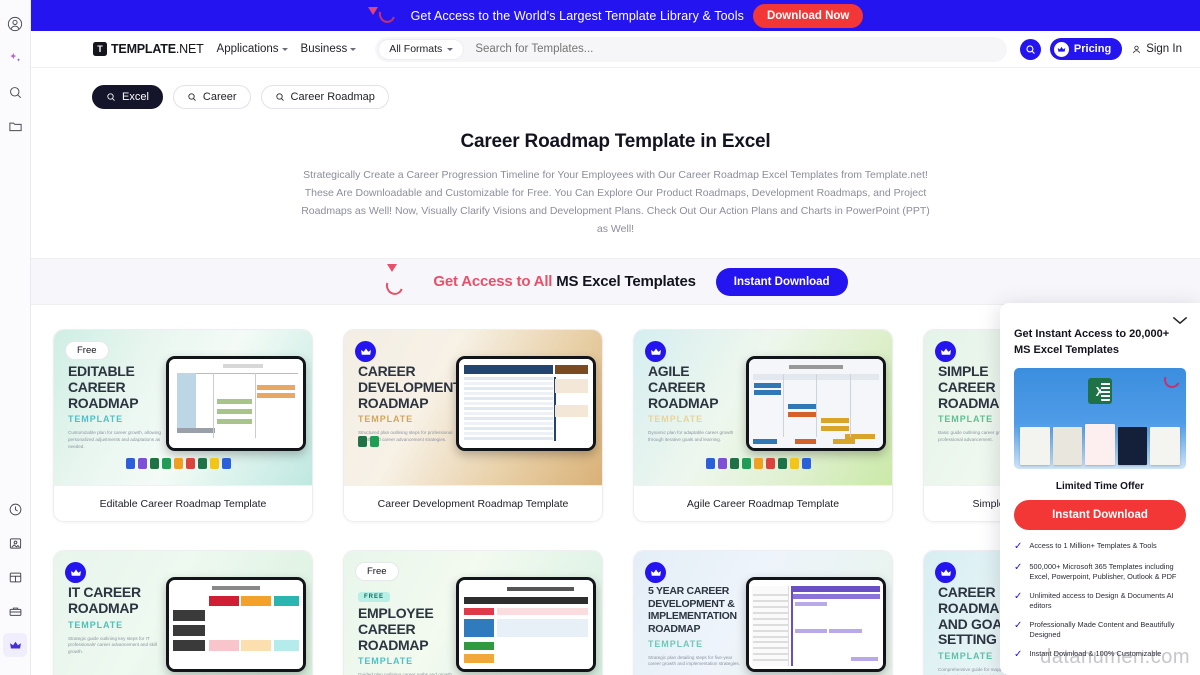 This screenshot has height=675, width=1200. I want to click on download-now-button: Download Now, so click(808, 15).